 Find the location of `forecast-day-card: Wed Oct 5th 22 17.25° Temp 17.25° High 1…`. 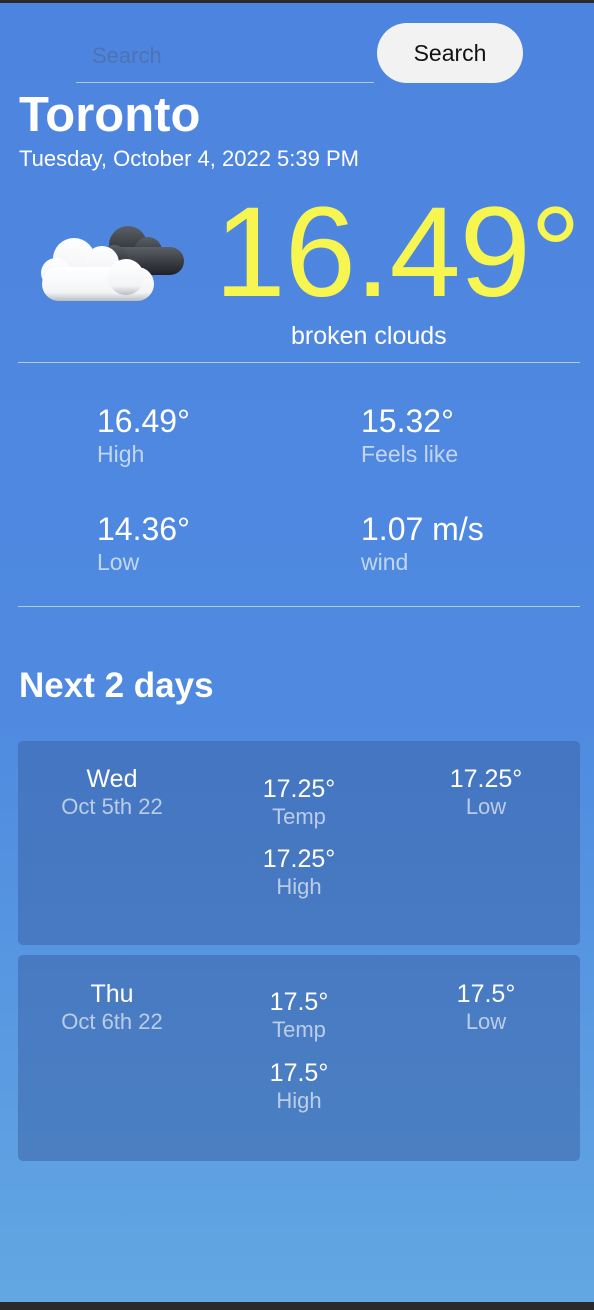

forecast-day-card: Wed Oct 5th 22 17.25° Temp 17.25° High 1… is located at coordinates (299, 843).